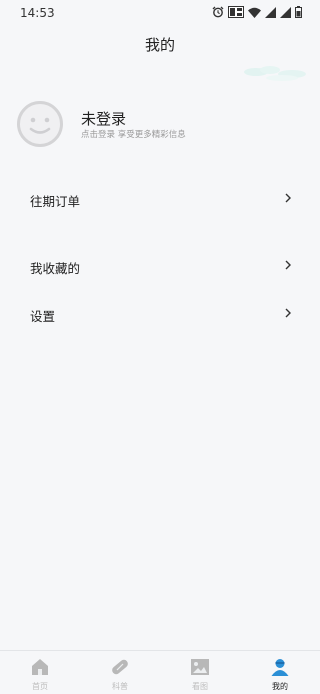 This screenshot has width=320, height=694. I want to click on menu-label-settings: 设置, so click(43, 316).